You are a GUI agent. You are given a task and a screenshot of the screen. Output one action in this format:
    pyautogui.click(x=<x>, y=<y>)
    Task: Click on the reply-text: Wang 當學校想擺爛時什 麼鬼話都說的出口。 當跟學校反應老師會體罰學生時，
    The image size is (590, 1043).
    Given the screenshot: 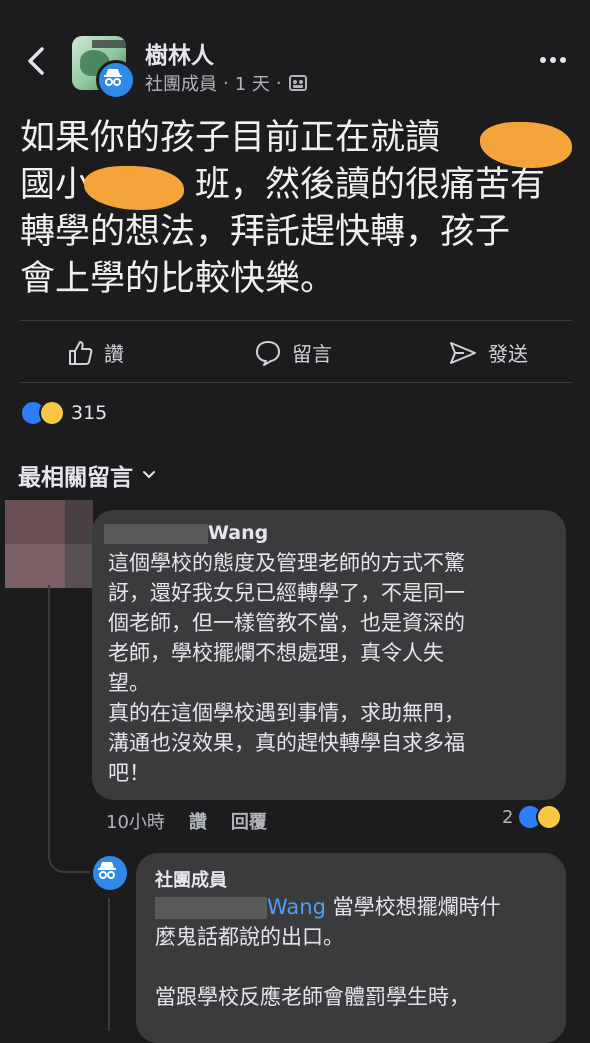 What is the action you would take?
    pyautogui.click(x=355, y=952)
    